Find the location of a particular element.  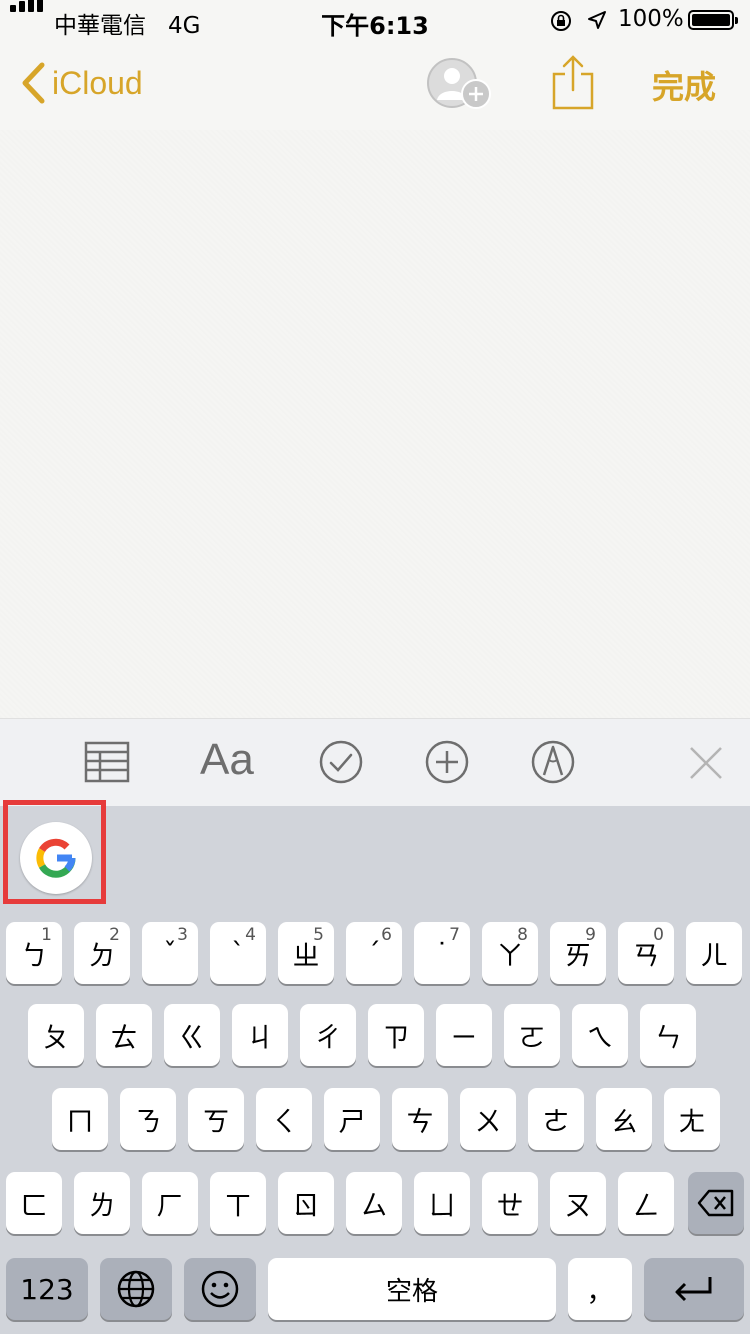

return-key is located at coordinates (694, 1289).